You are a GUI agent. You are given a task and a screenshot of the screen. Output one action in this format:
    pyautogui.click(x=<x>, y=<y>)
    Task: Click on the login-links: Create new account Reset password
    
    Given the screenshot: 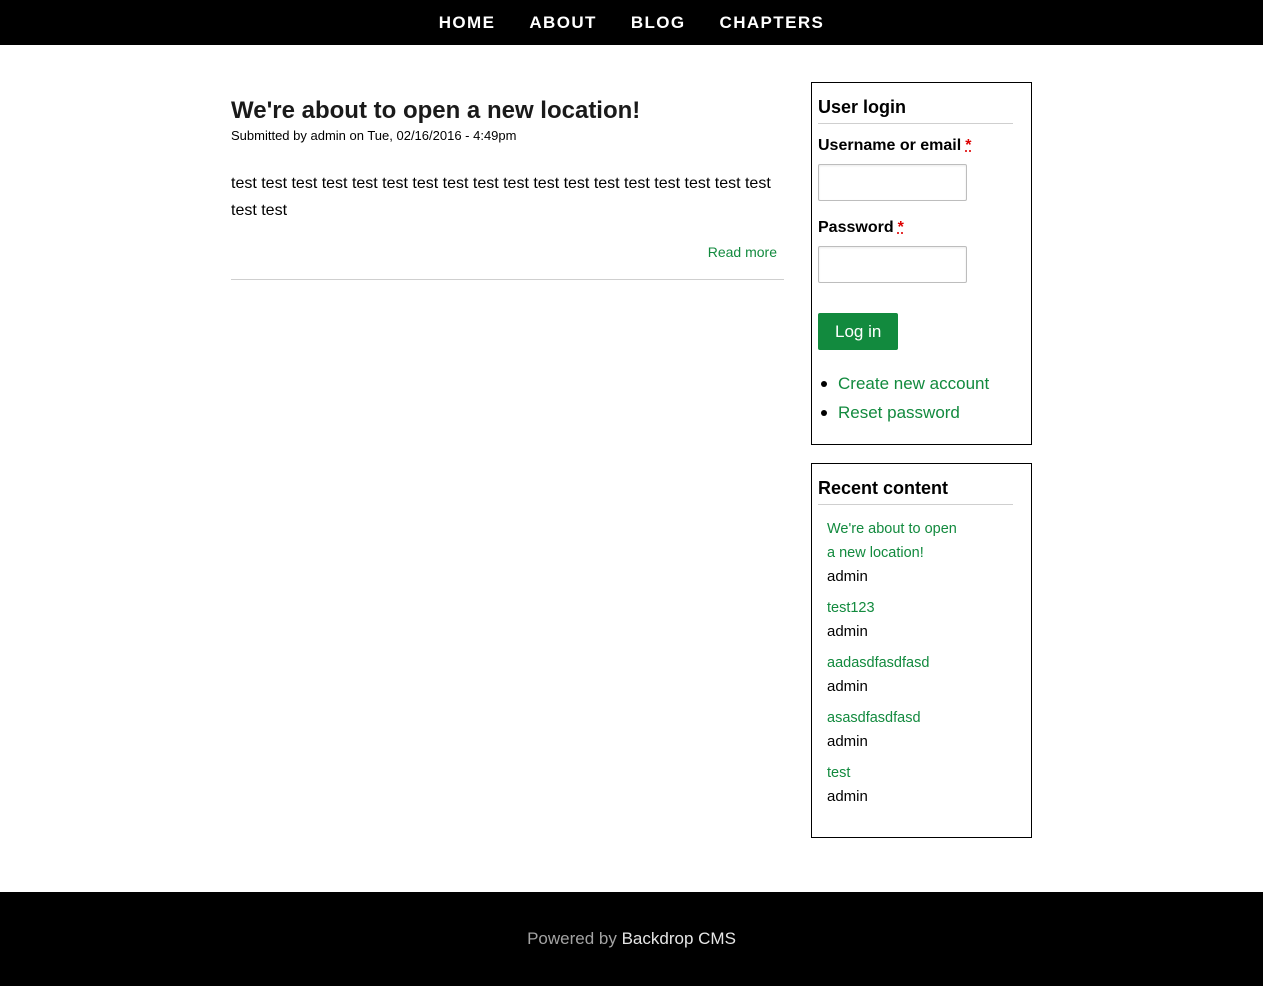 What is the action you would take?
    pyautogui.click(x=915, y=398)
    